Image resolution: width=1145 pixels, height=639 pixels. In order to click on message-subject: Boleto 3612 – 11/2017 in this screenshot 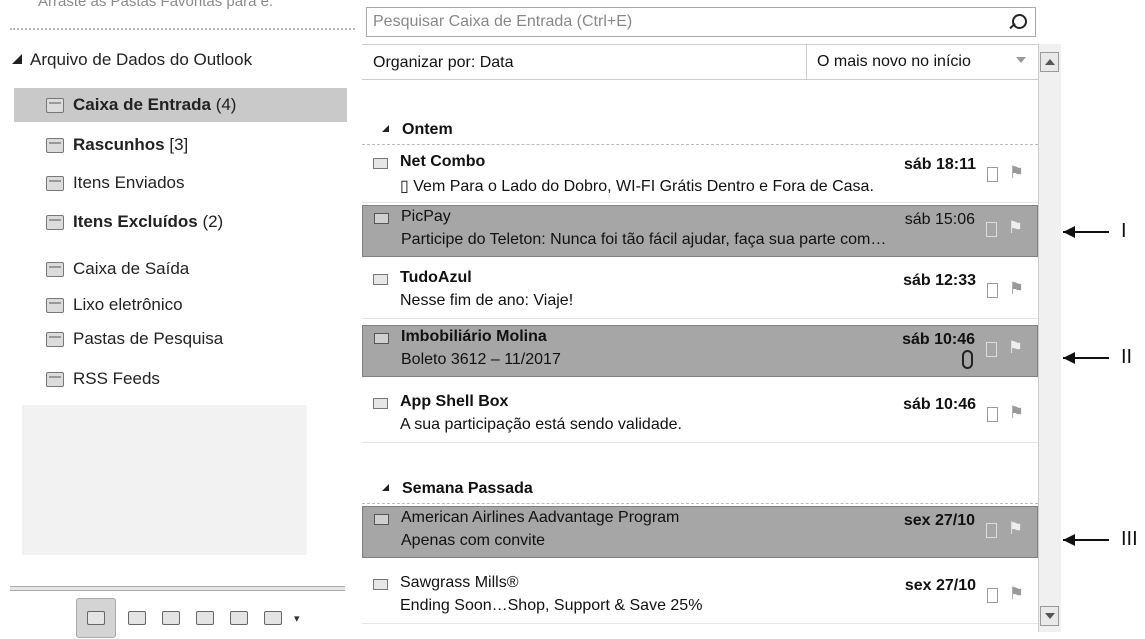, I will do `click(481, 359)`.